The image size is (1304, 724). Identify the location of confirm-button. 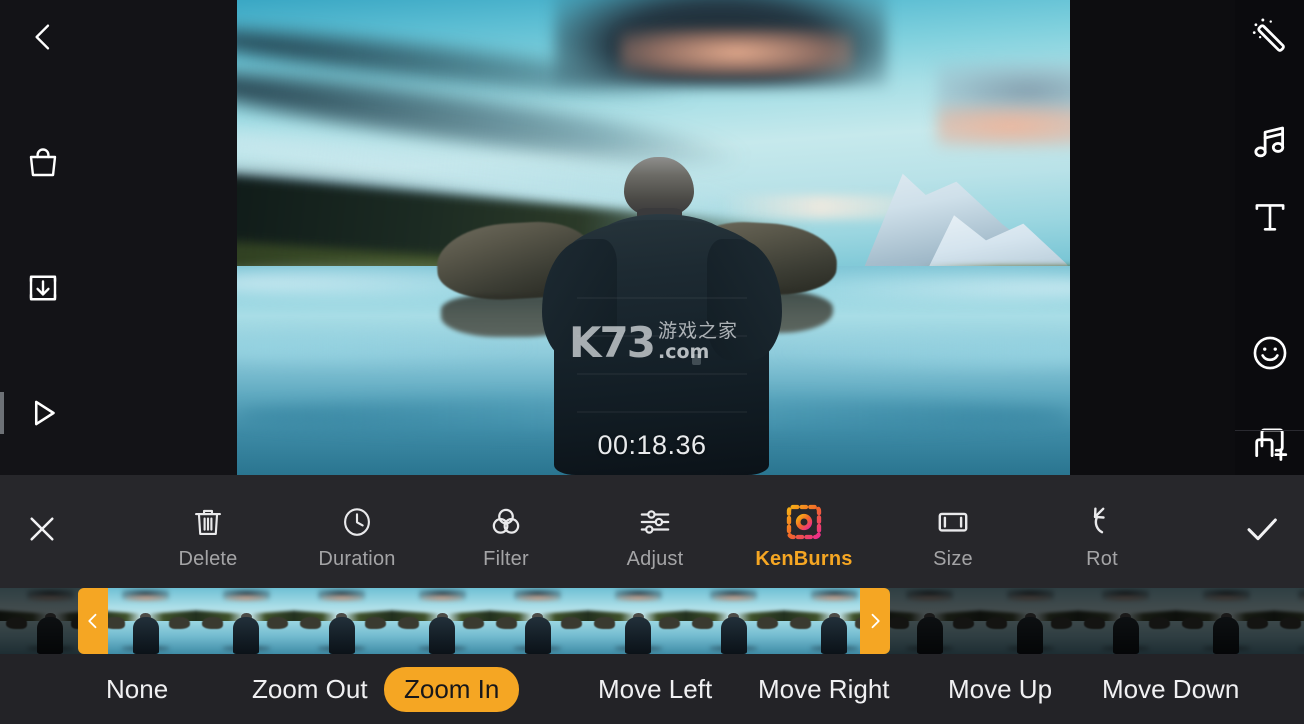
(1262, 529).